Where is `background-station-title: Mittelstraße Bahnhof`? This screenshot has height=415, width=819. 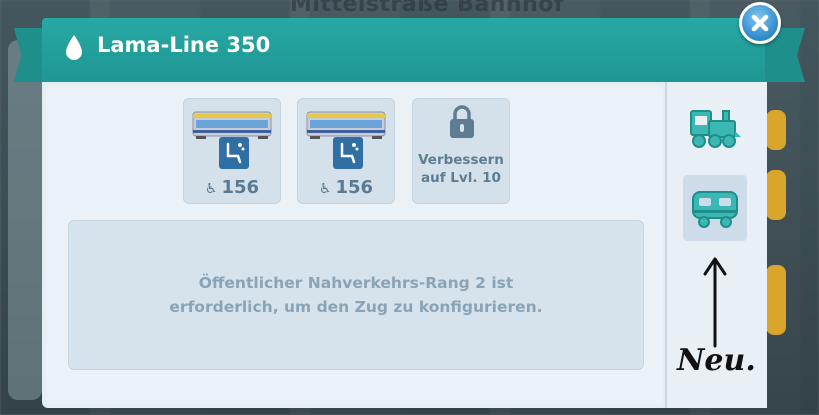
background-station-title: Mittelstraße Bahnhof is located at coordinates (427, 8).